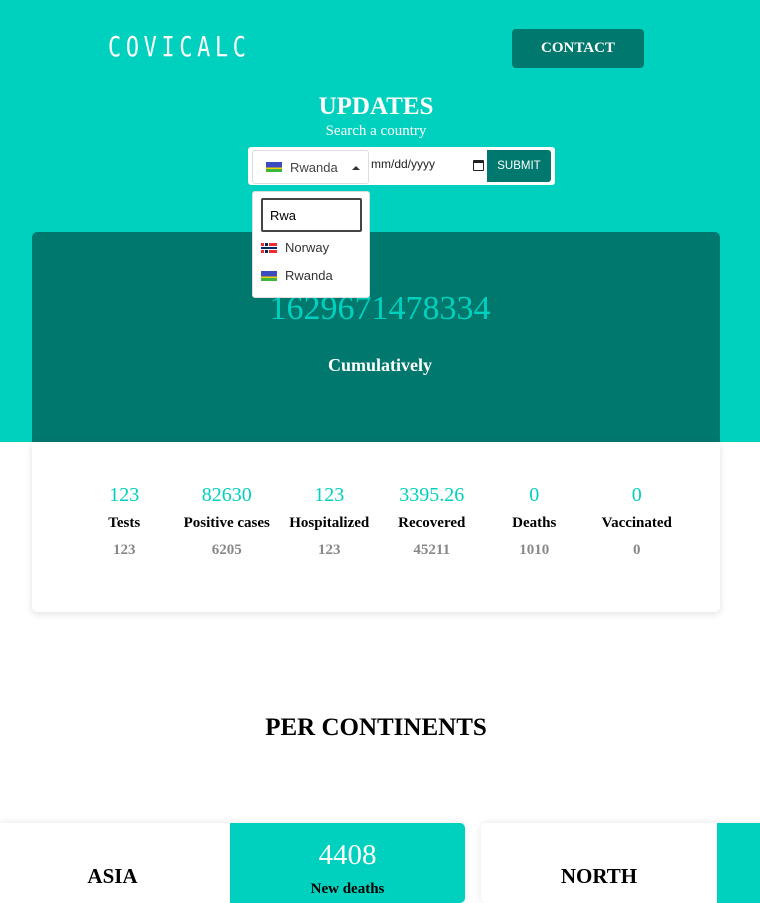  What do you see at coordinates (599, 876) in the screenshot?
I see `continent-name: NORTH` at bounding box center [599, 876].